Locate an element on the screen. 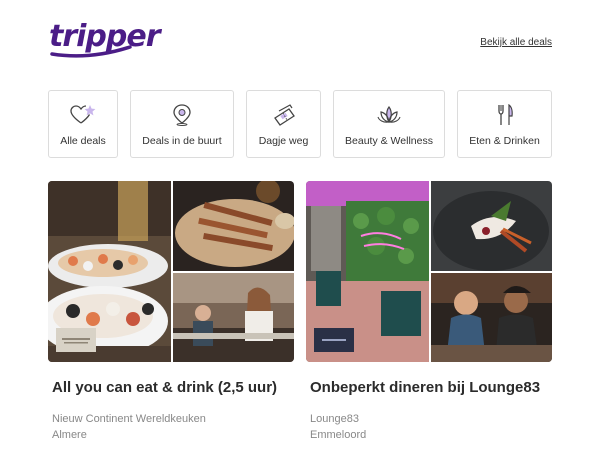 This screenshot has width=600, height=450. category-food-drinks: Eten & Drinken is located at coordinates (504, 124).